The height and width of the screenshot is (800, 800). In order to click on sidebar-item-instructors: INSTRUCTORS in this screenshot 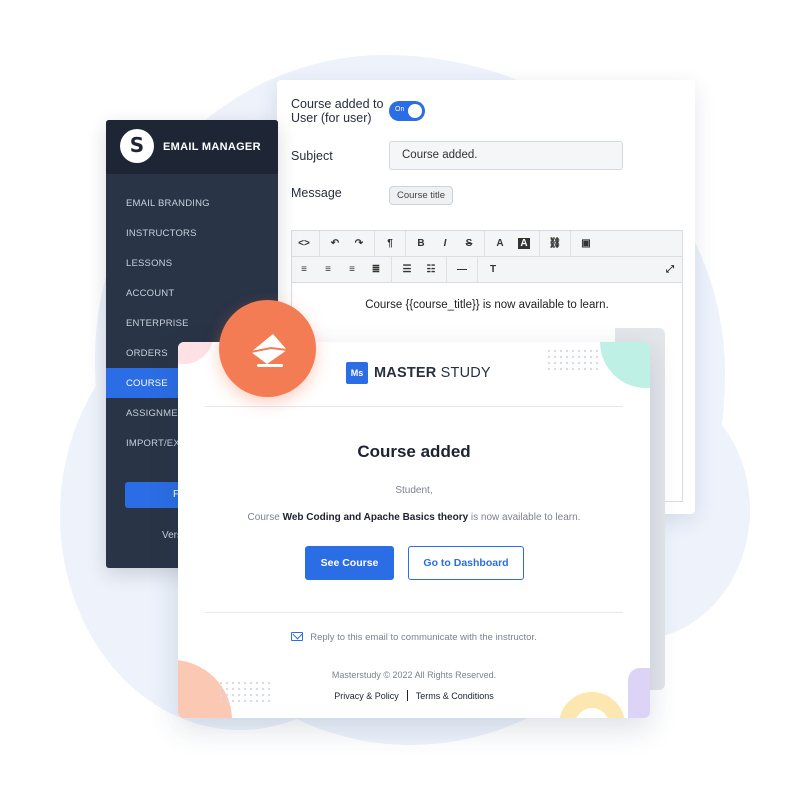, I will do `click(192, 233)`.